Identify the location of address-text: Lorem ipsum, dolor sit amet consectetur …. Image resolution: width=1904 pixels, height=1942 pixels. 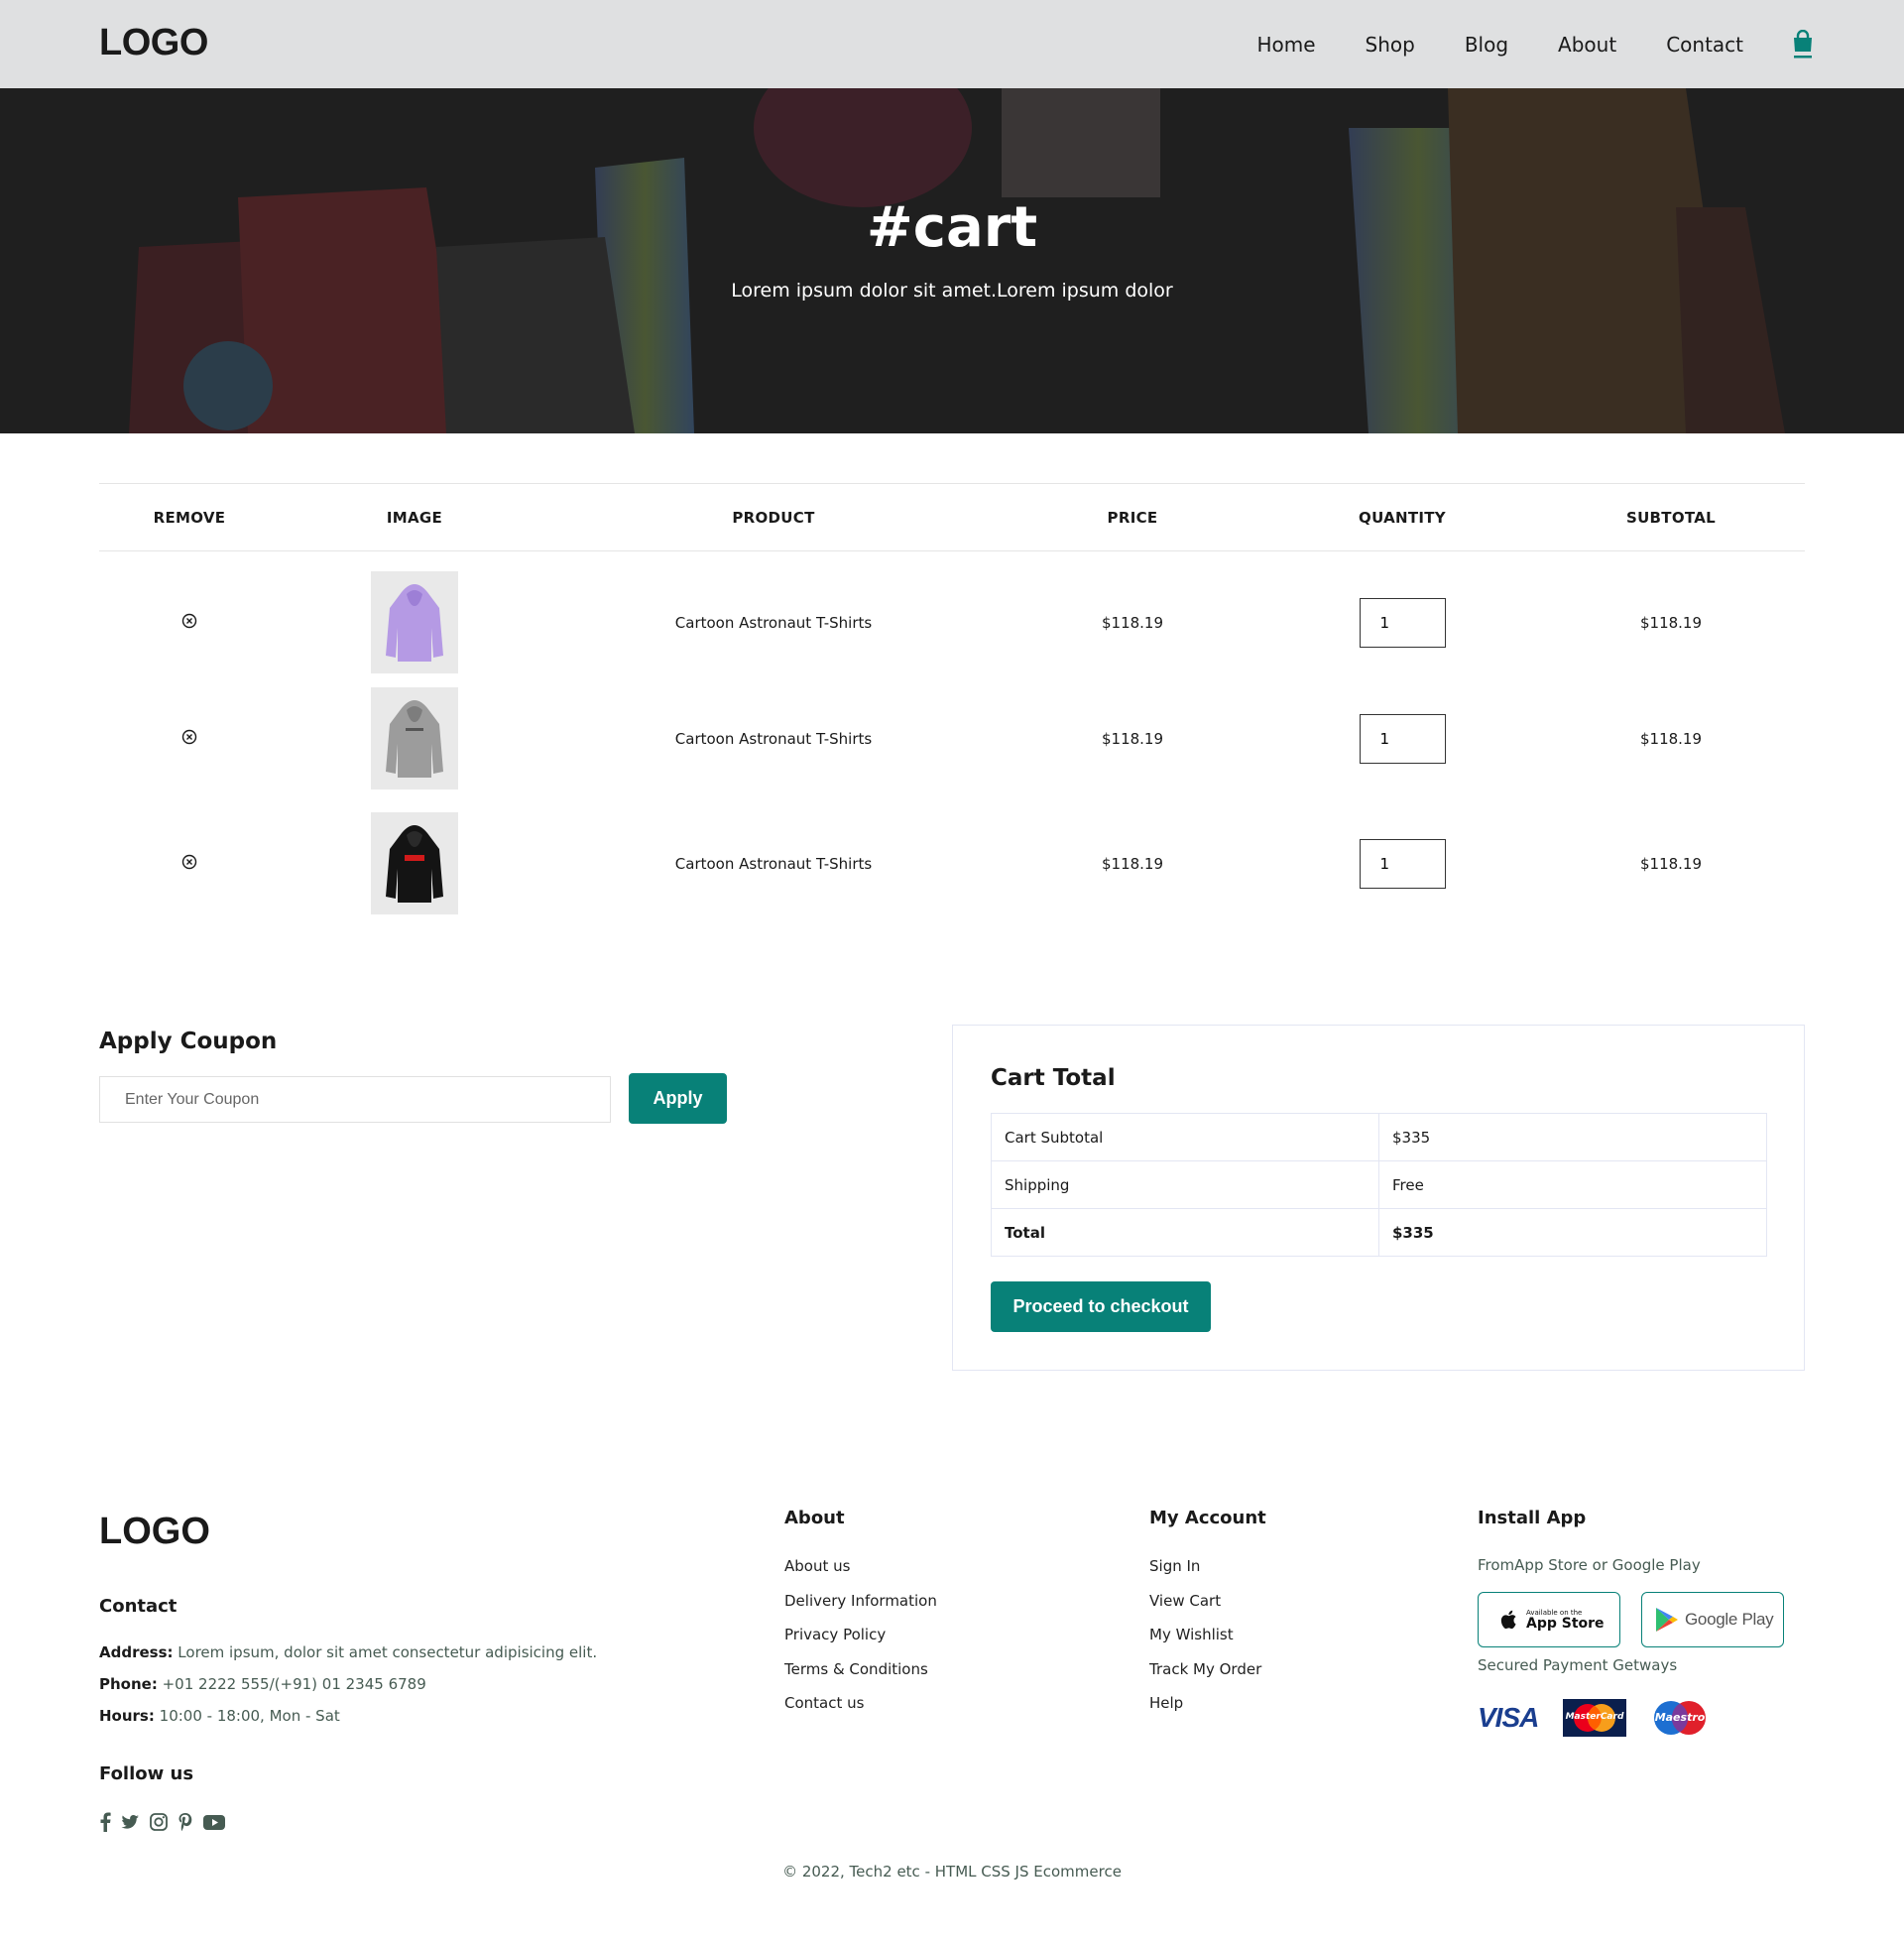
(388, 1652).